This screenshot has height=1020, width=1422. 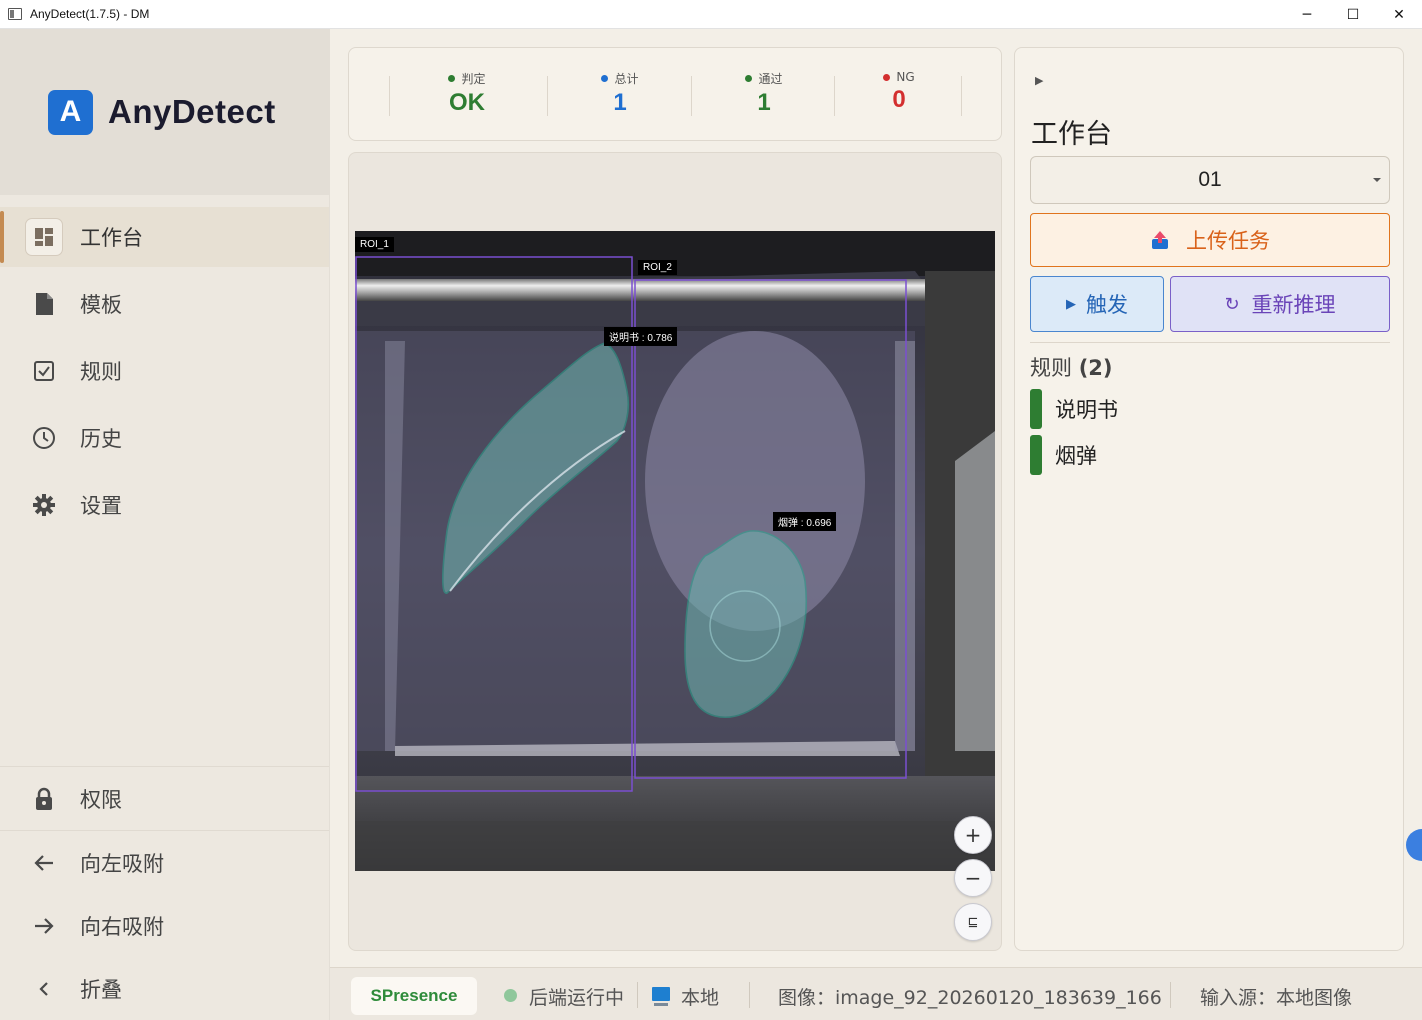 What do you see at coordinates (577, 998) in the screenshot?
I see `backend-status: 后端运行中` at bounding box center [577, 998].